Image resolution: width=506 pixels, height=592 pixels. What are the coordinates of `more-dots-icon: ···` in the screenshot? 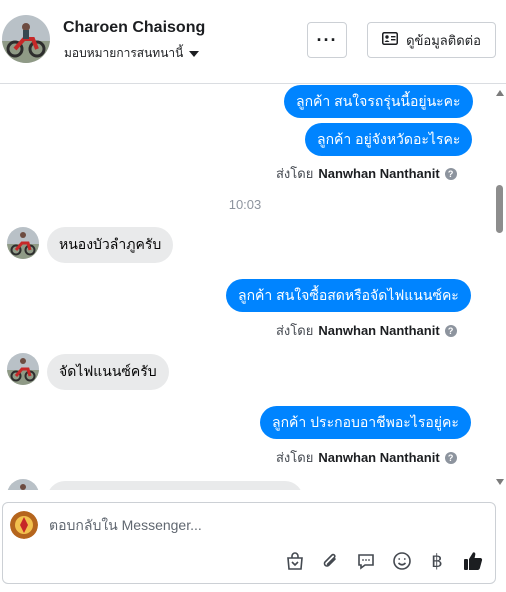 It's located at (327, 39).